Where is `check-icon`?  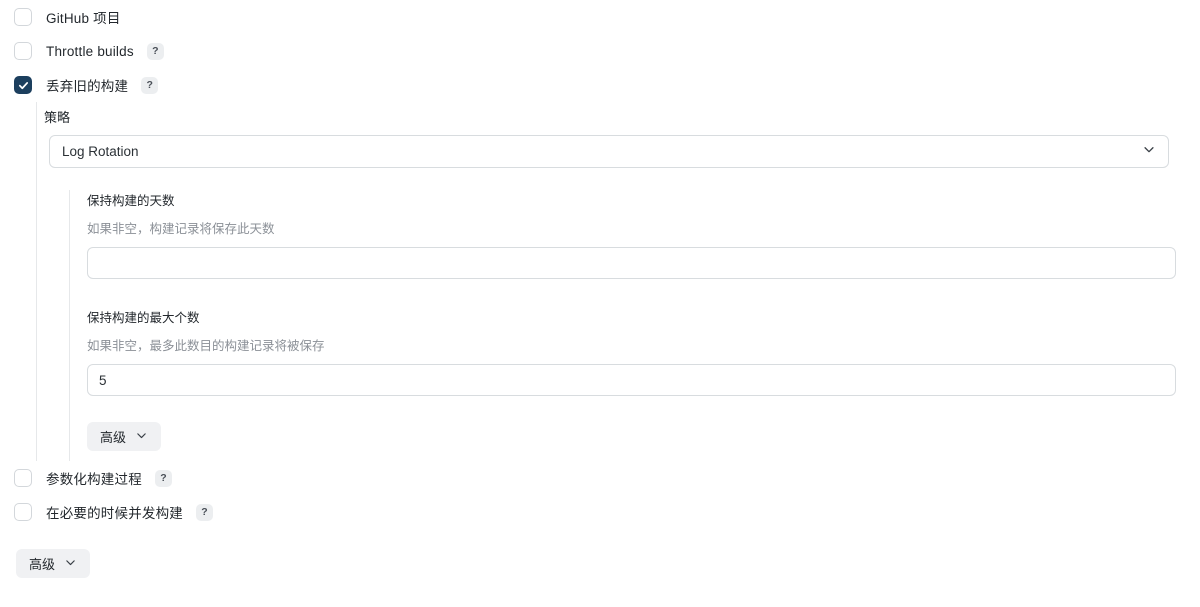
check-icon is located at coordinates (23, 85).